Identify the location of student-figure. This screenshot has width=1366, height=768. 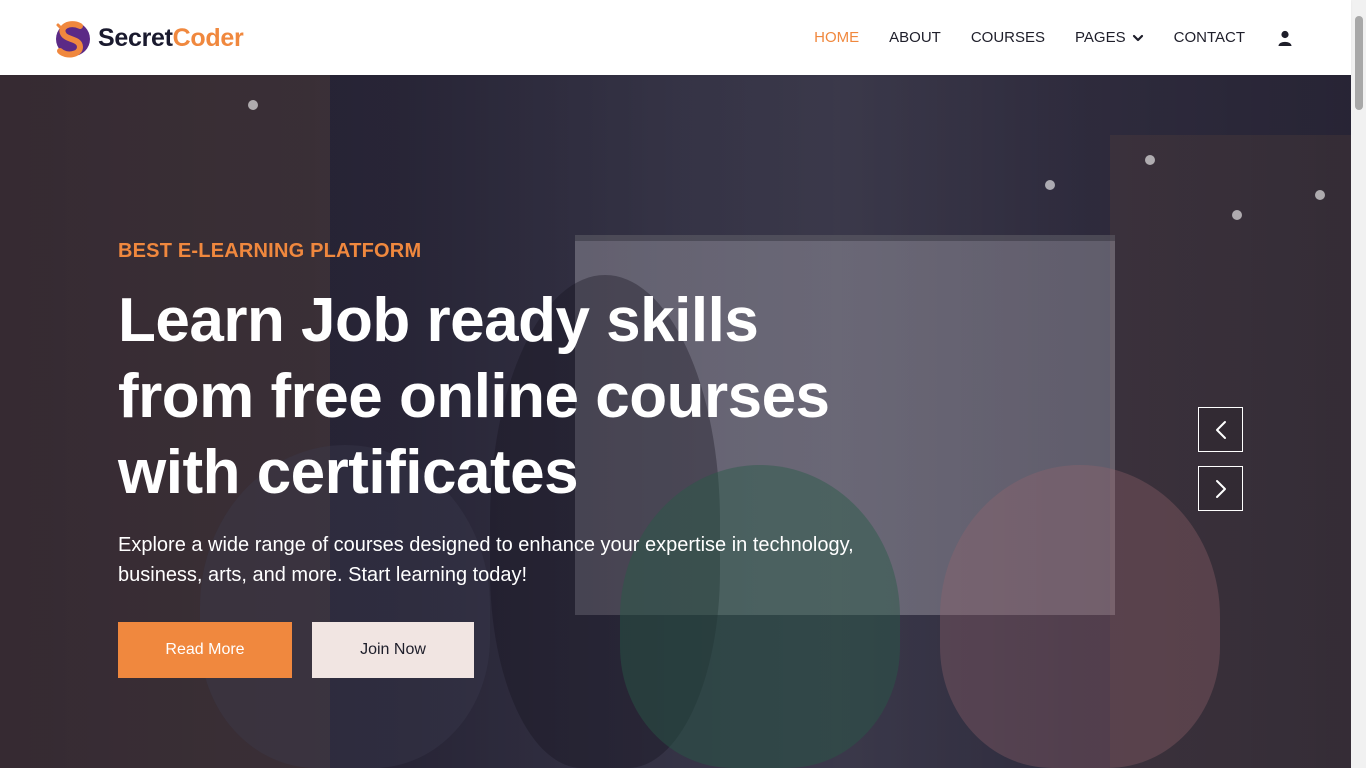
(1080, 616).